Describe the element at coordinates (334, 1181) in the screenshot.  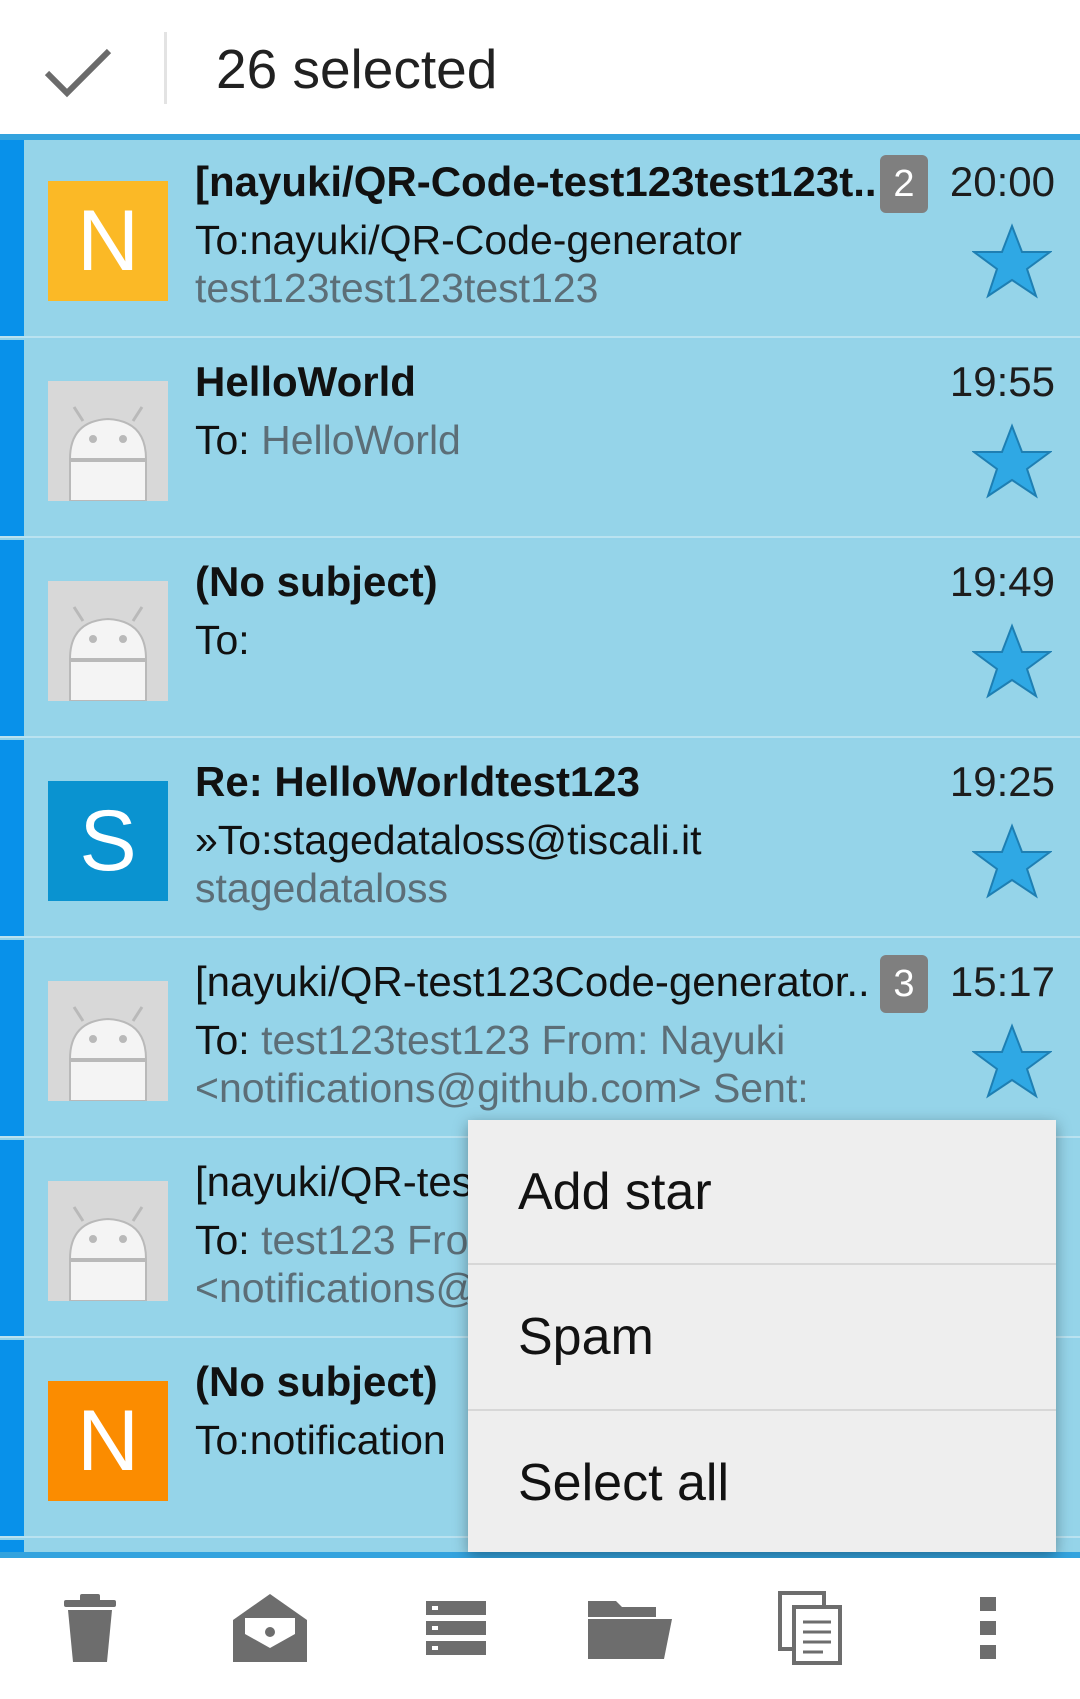
I see `message-subject: [nayuki/QR-tes` at that location.